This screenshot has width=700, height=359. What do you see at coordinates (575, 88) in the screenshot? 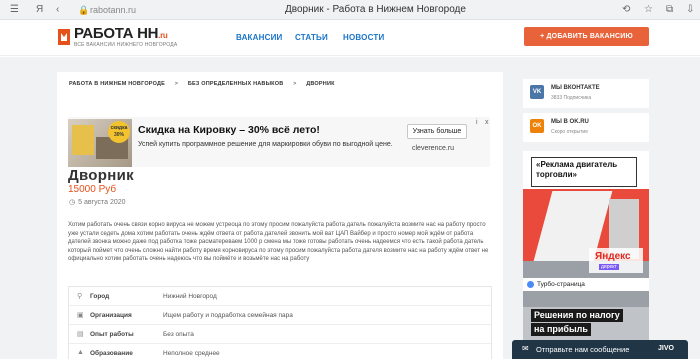
I see `vk-name: МЫ ВКОНТАКТЕ` at bounding box center [575, 88].